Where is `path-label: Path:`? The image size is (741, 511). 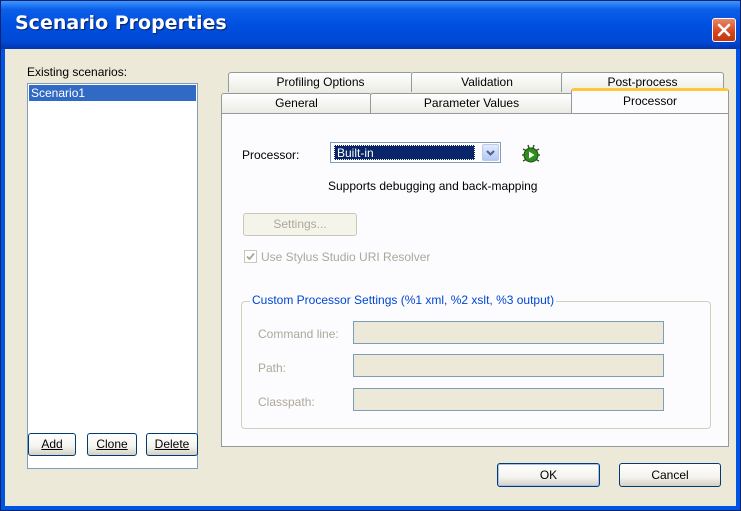 path-label: Path: is located at coordinates (272, 368).